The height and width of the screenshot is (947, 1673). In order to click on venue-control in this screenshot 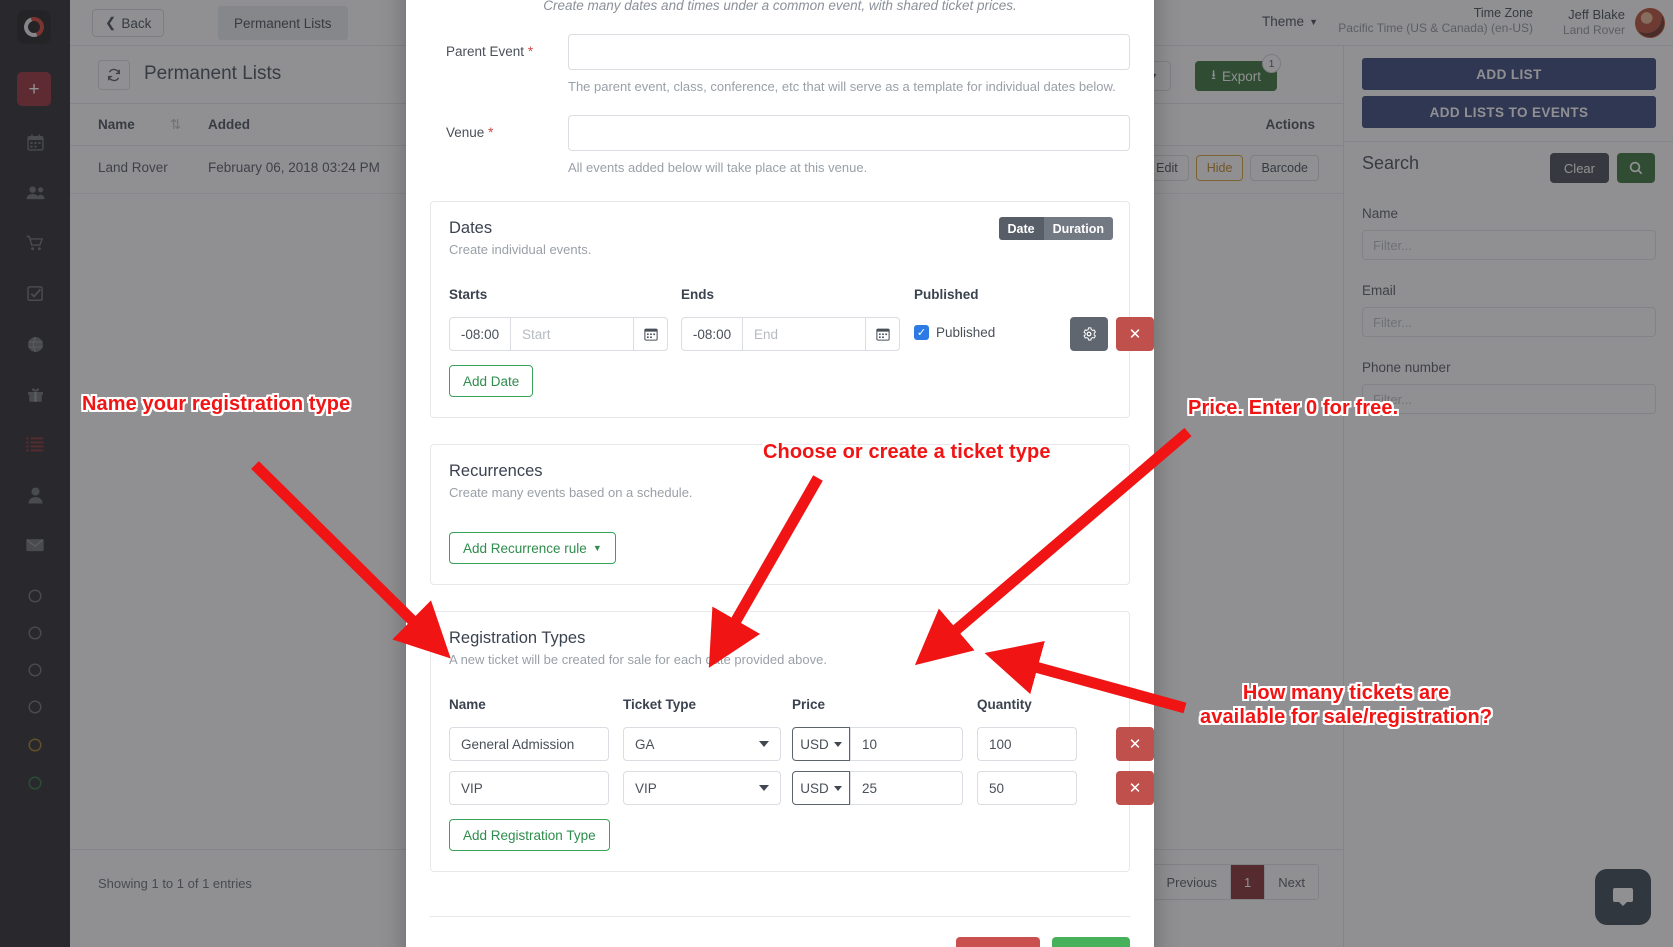, I will do `click(849, 133)`.